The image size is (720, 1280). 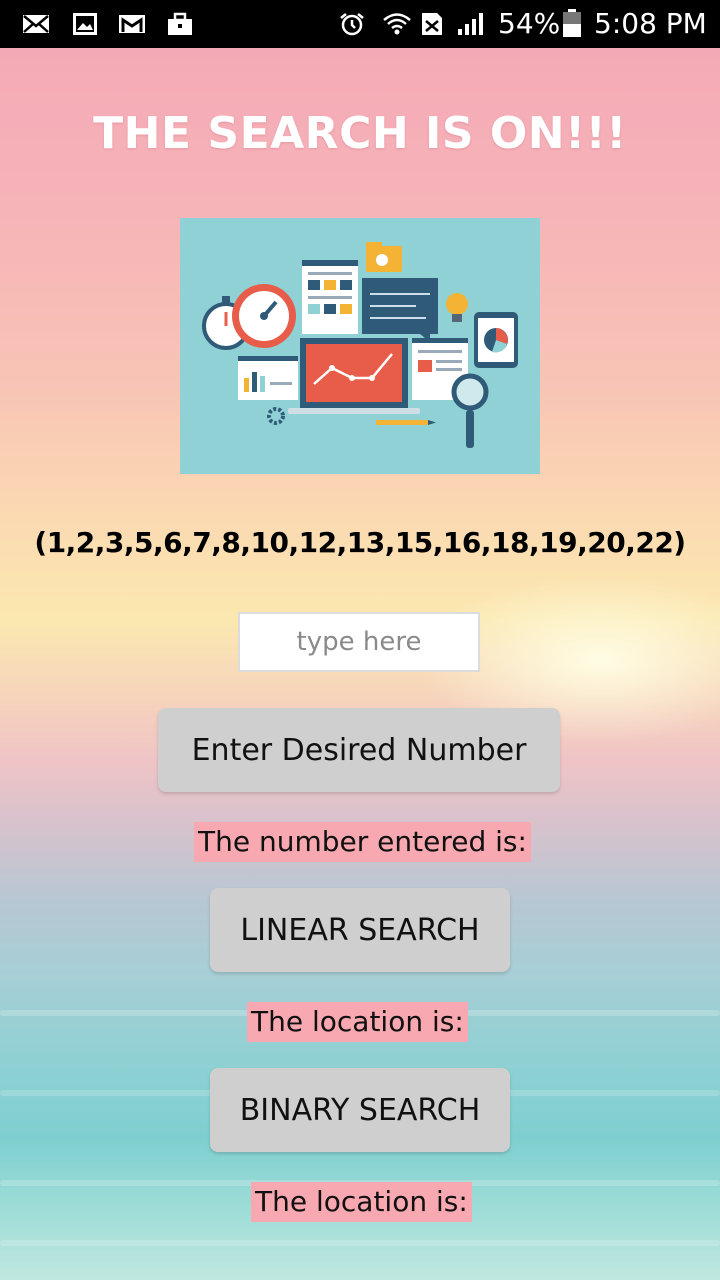 I want to click on alarm-icon, so click(x=352, y=24).